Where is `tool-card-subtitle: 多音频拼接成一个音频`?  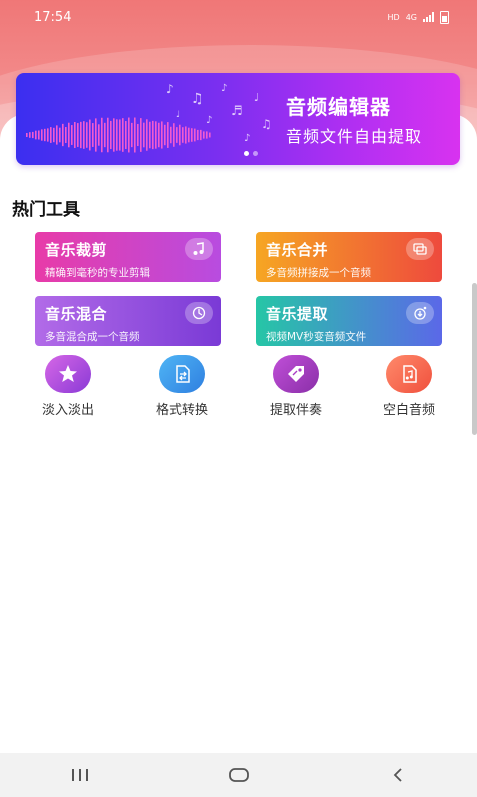 tool-card-subtitle: 多音频拼接成一个音频 is located at coordinates (318, 273).